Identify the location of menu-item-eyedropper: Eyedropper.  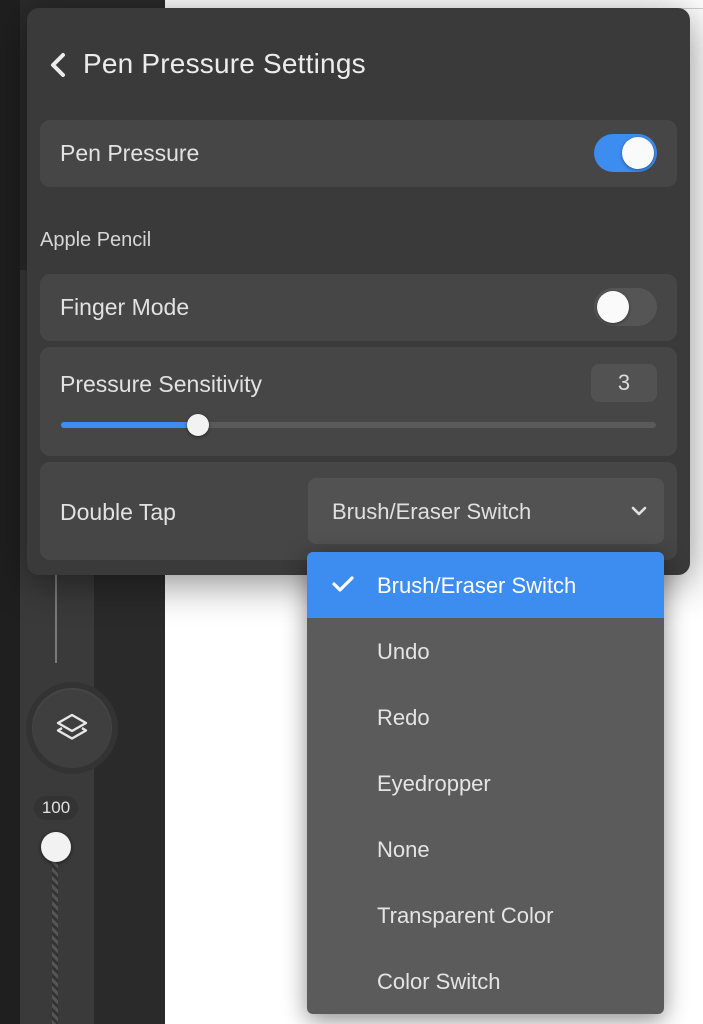
(485, 783).